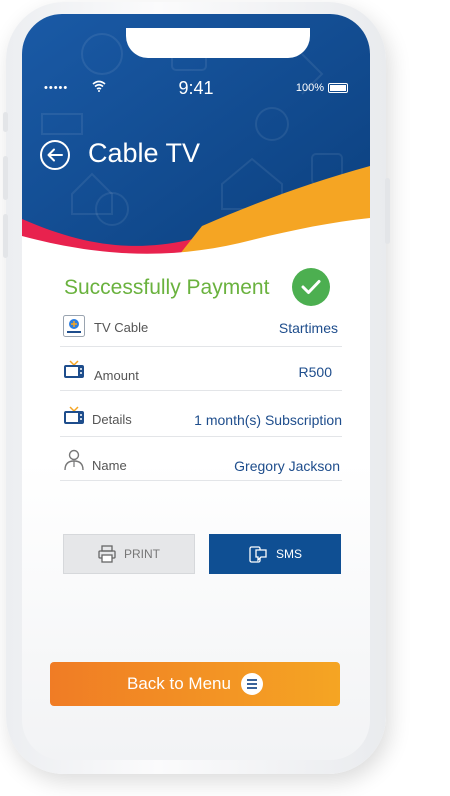 Image resolution: width=450 pixels, height=796 pixels. I want to click on phone-volume-down, so click(5, 236).